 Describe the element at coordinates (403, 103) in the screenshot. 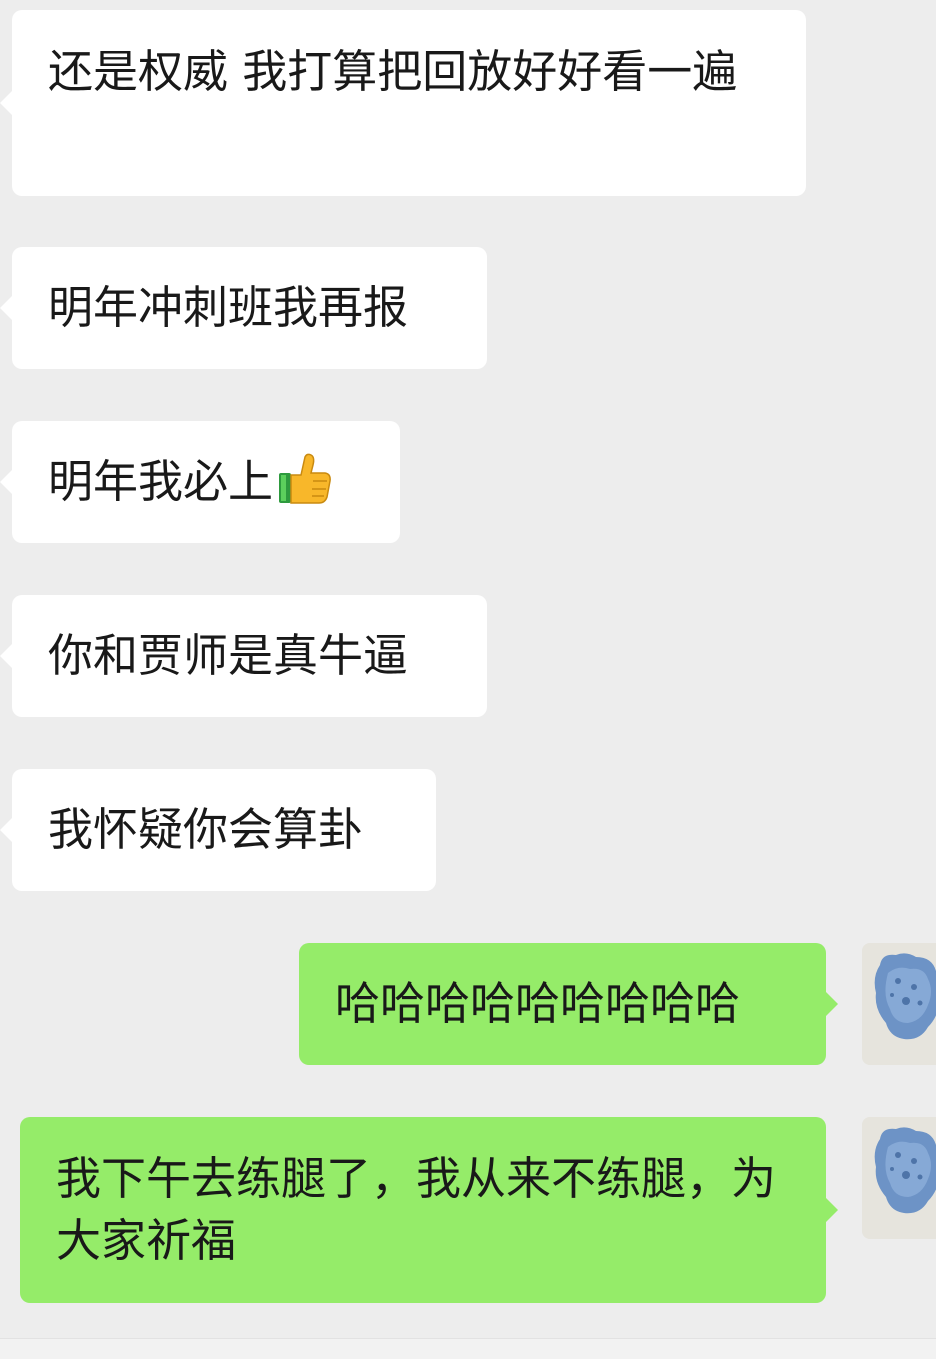

I see `message-bubble-incoming: 还是权威 我打算把回放好好看一遍` at that location.